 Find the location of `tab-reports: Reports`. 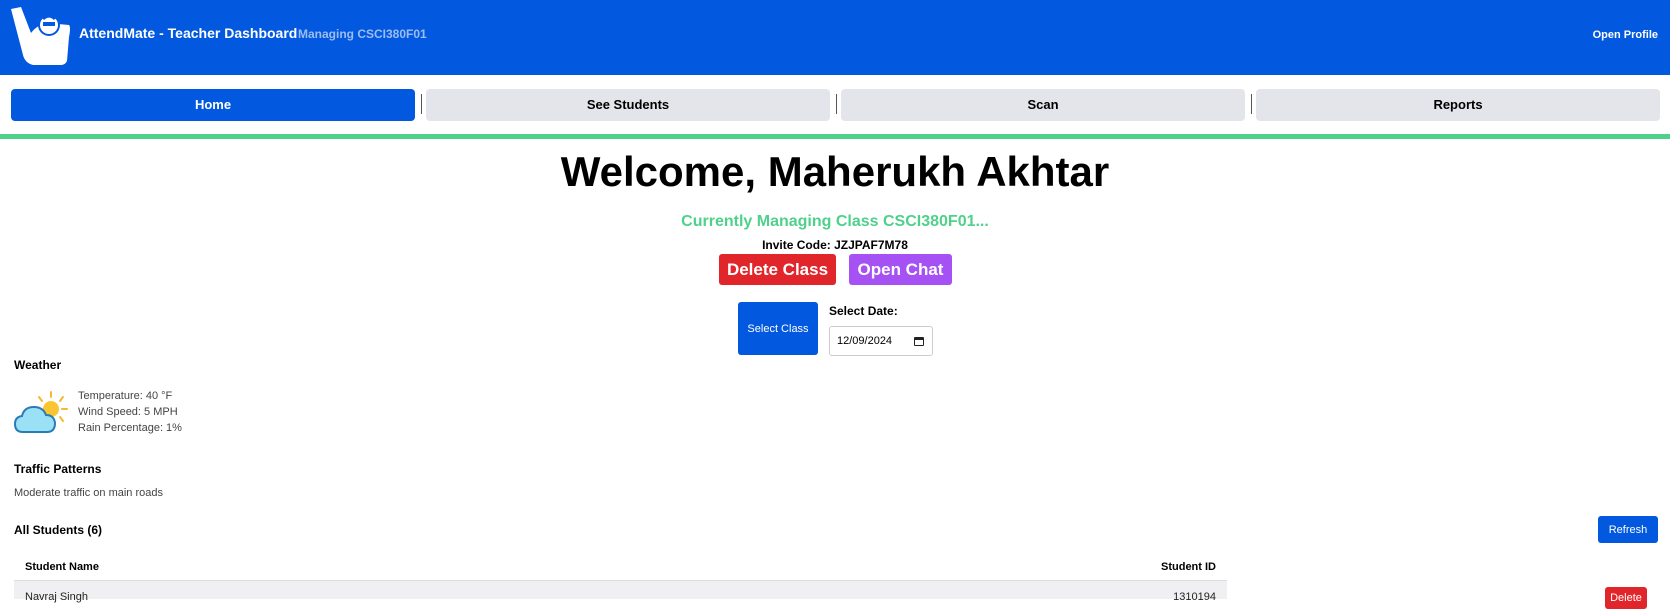

tab-reports: Reports is located at coordinates (1458, 105).